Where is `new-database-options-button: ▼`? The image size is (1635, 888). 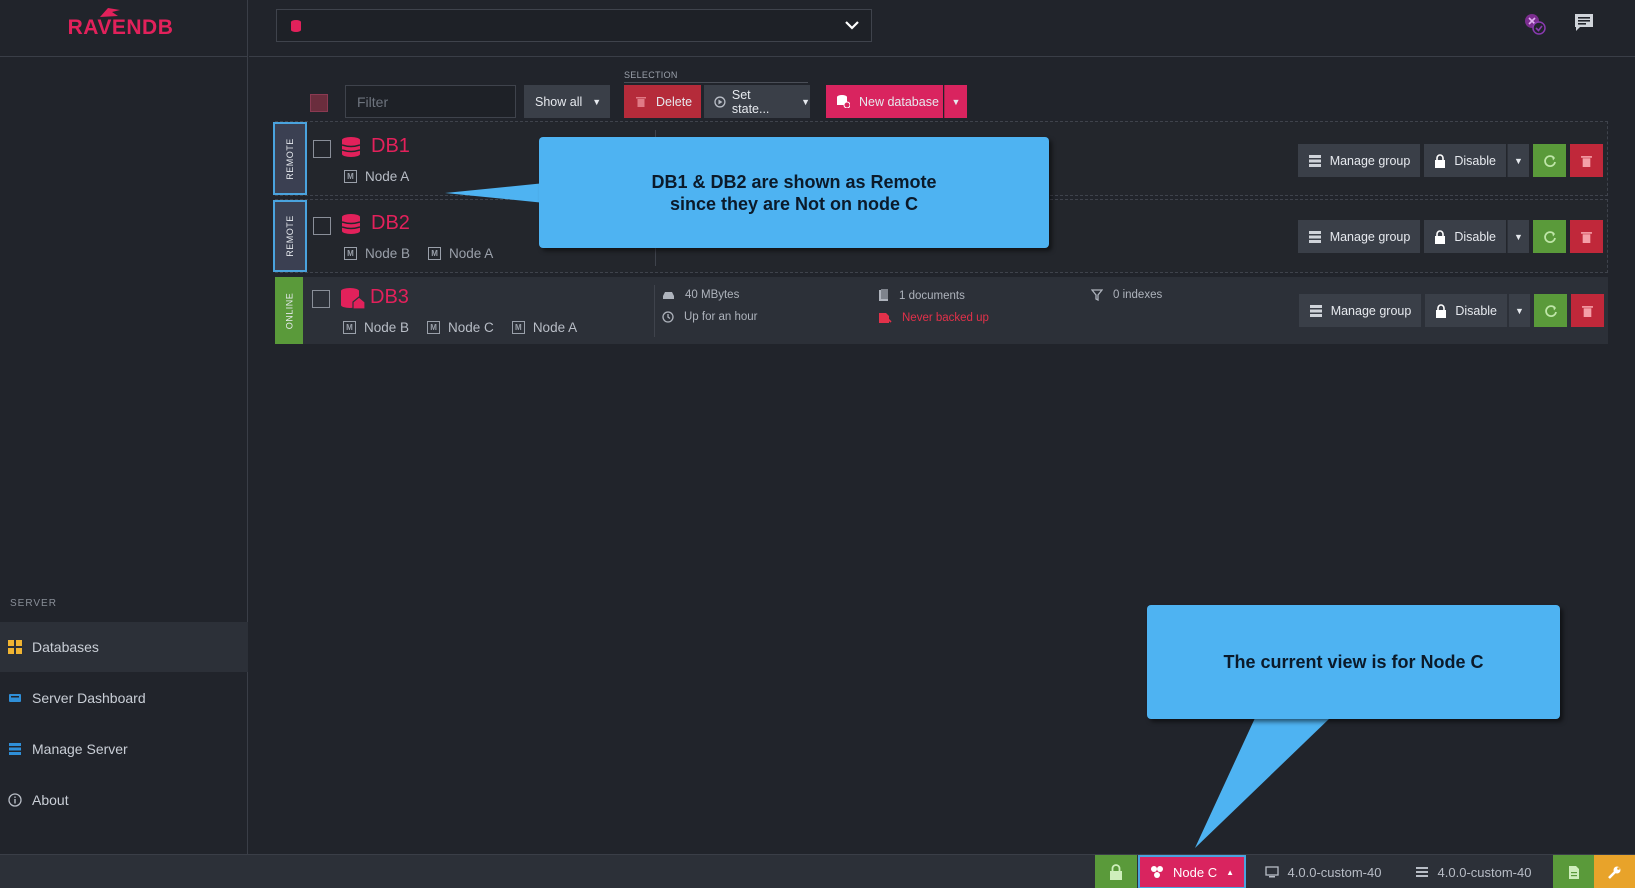
new-database-options-button: ▼ is located at coordinates (955, 101).